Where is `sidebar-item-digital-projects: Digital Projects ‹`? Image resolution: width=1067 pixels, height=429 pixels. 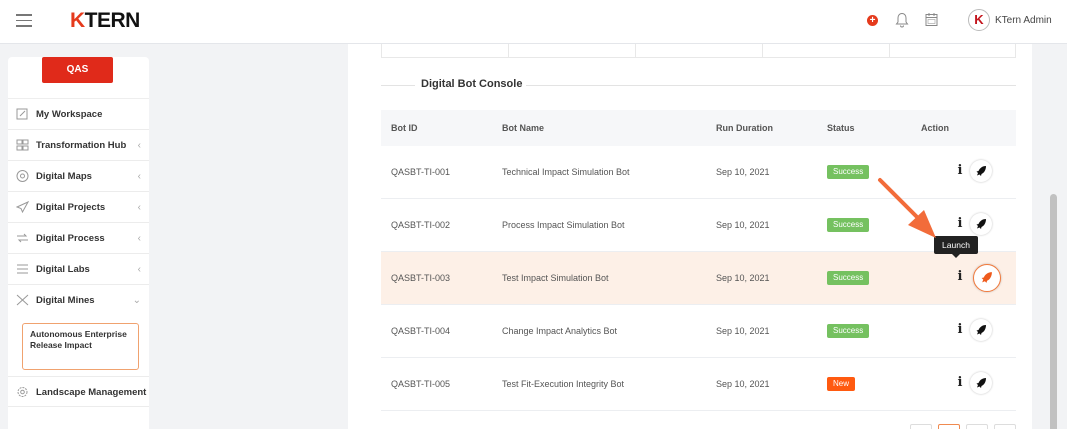 sidebar-item-digital-projects: Digital Projects ‹ is located at coordinates (78, 207).